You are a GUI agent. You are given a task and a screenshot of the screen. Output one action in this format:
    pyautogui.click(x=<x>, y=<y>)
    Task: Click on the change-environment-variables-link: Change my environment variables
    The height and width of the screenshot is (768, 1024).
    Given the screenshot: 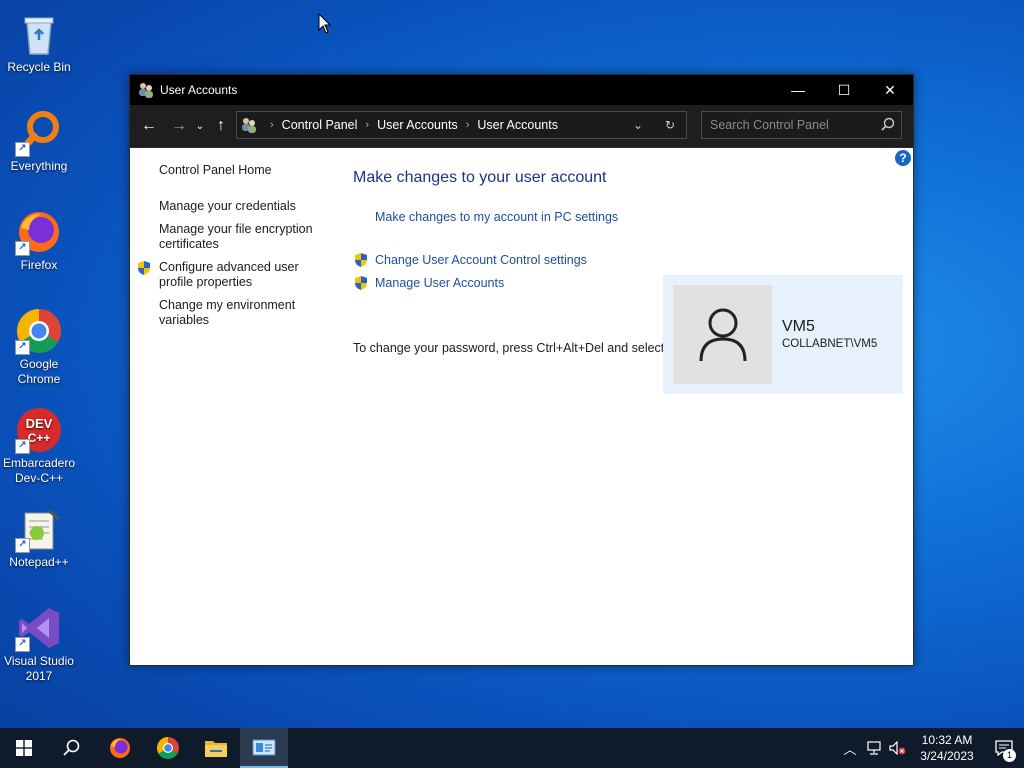 What is the action you would take?
    pyautogui.click(x=241, y=313)
    